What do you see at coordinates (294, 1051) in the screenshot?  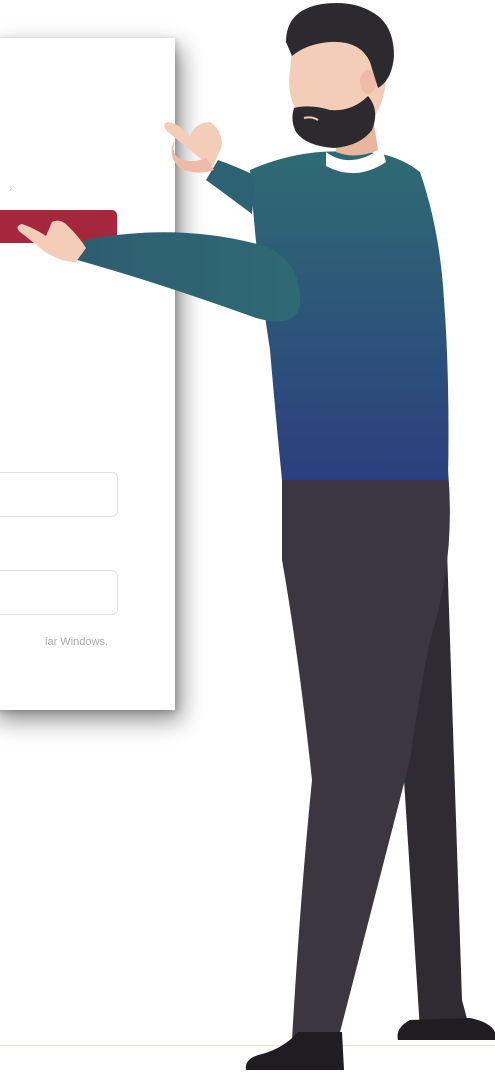 I see `front-shoe` at bounding box center [294, 1051].